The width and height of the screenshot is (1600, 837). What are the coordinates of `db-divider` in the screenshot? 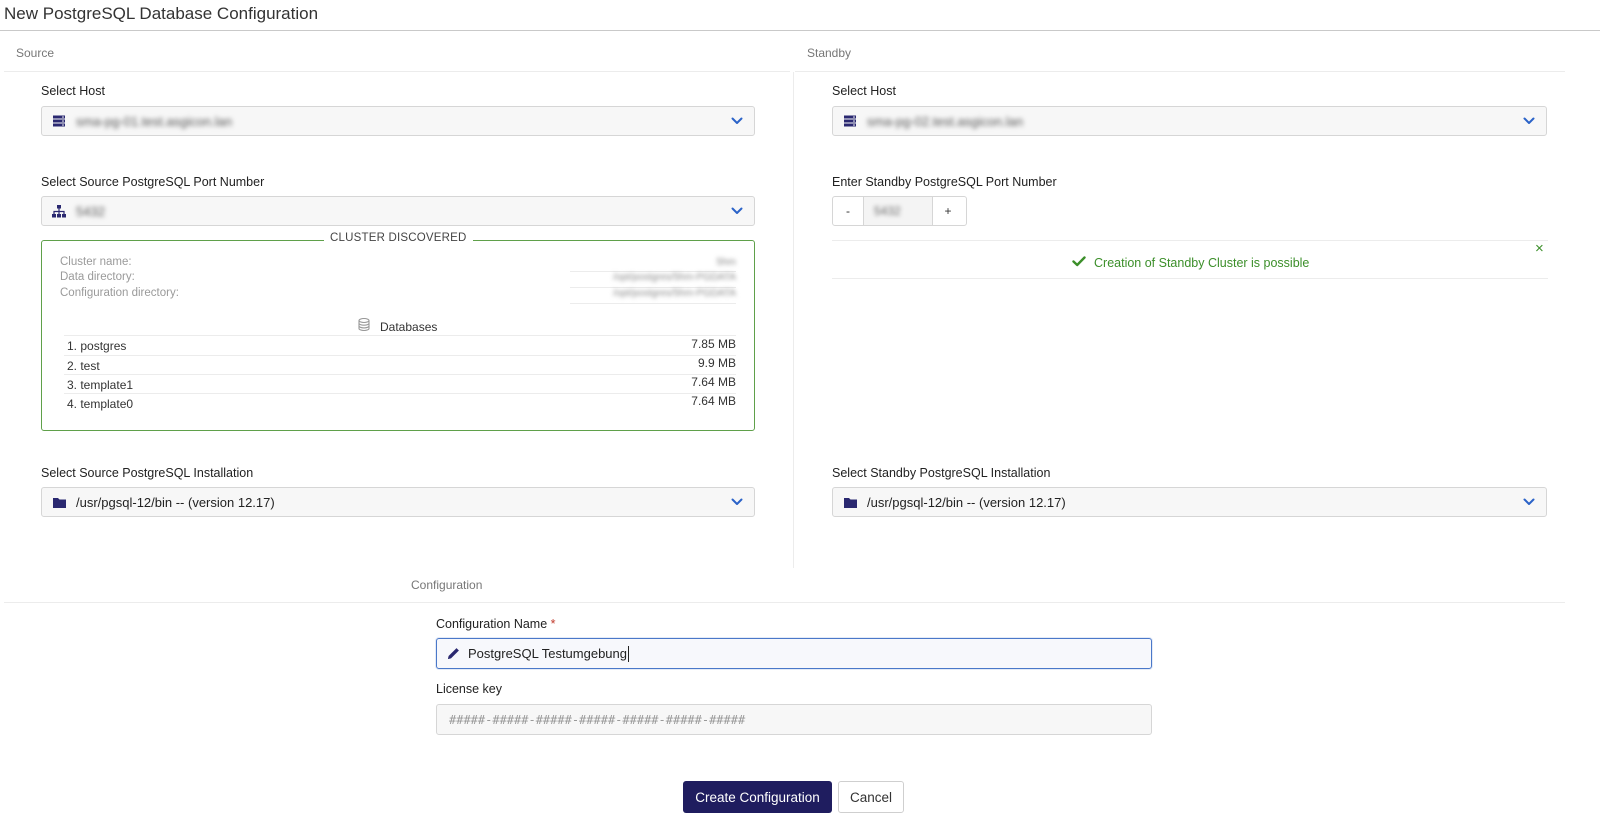 It's located at (400, 335).